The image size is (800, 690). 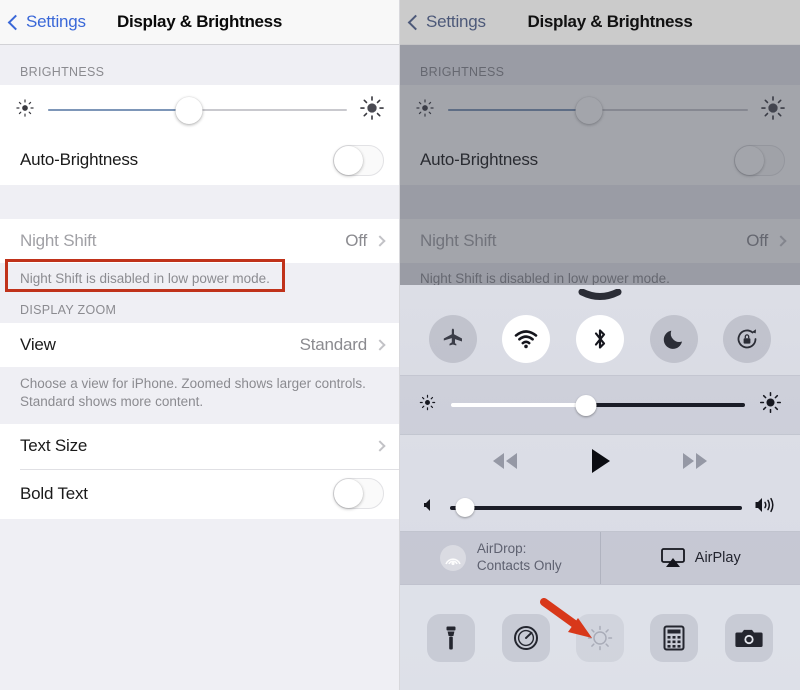 I want to click on grabber-chevron-icon, so click(x=600, y=294).